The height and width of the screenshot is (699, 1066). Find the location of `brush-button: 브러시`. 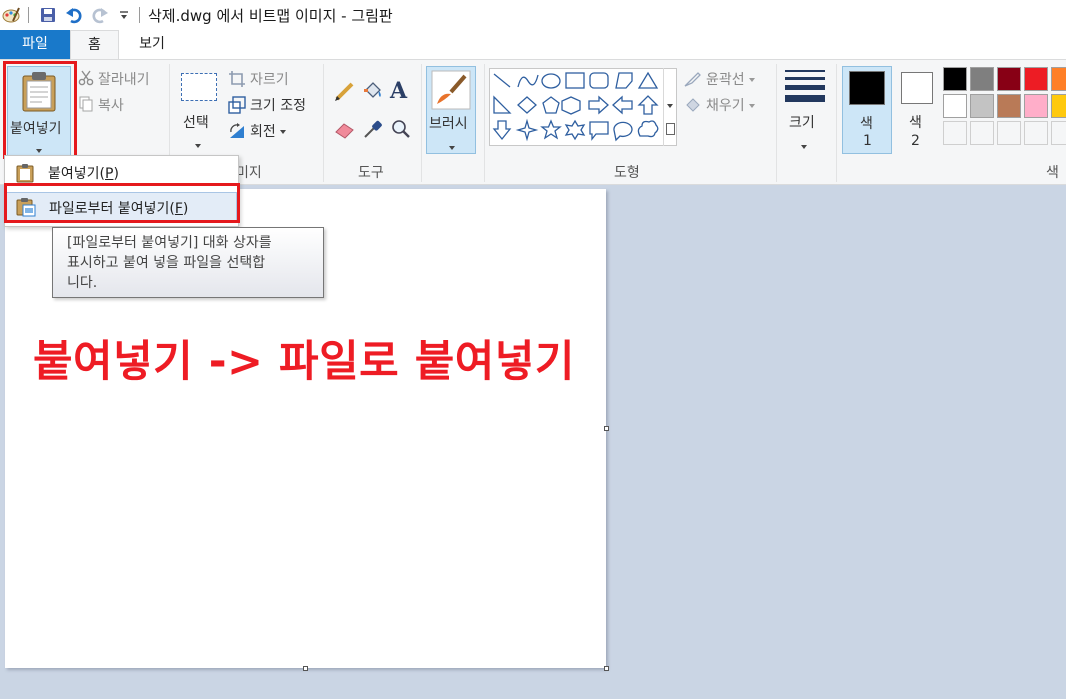

brush-button: 브러시 is located at coordinates (451, 110).